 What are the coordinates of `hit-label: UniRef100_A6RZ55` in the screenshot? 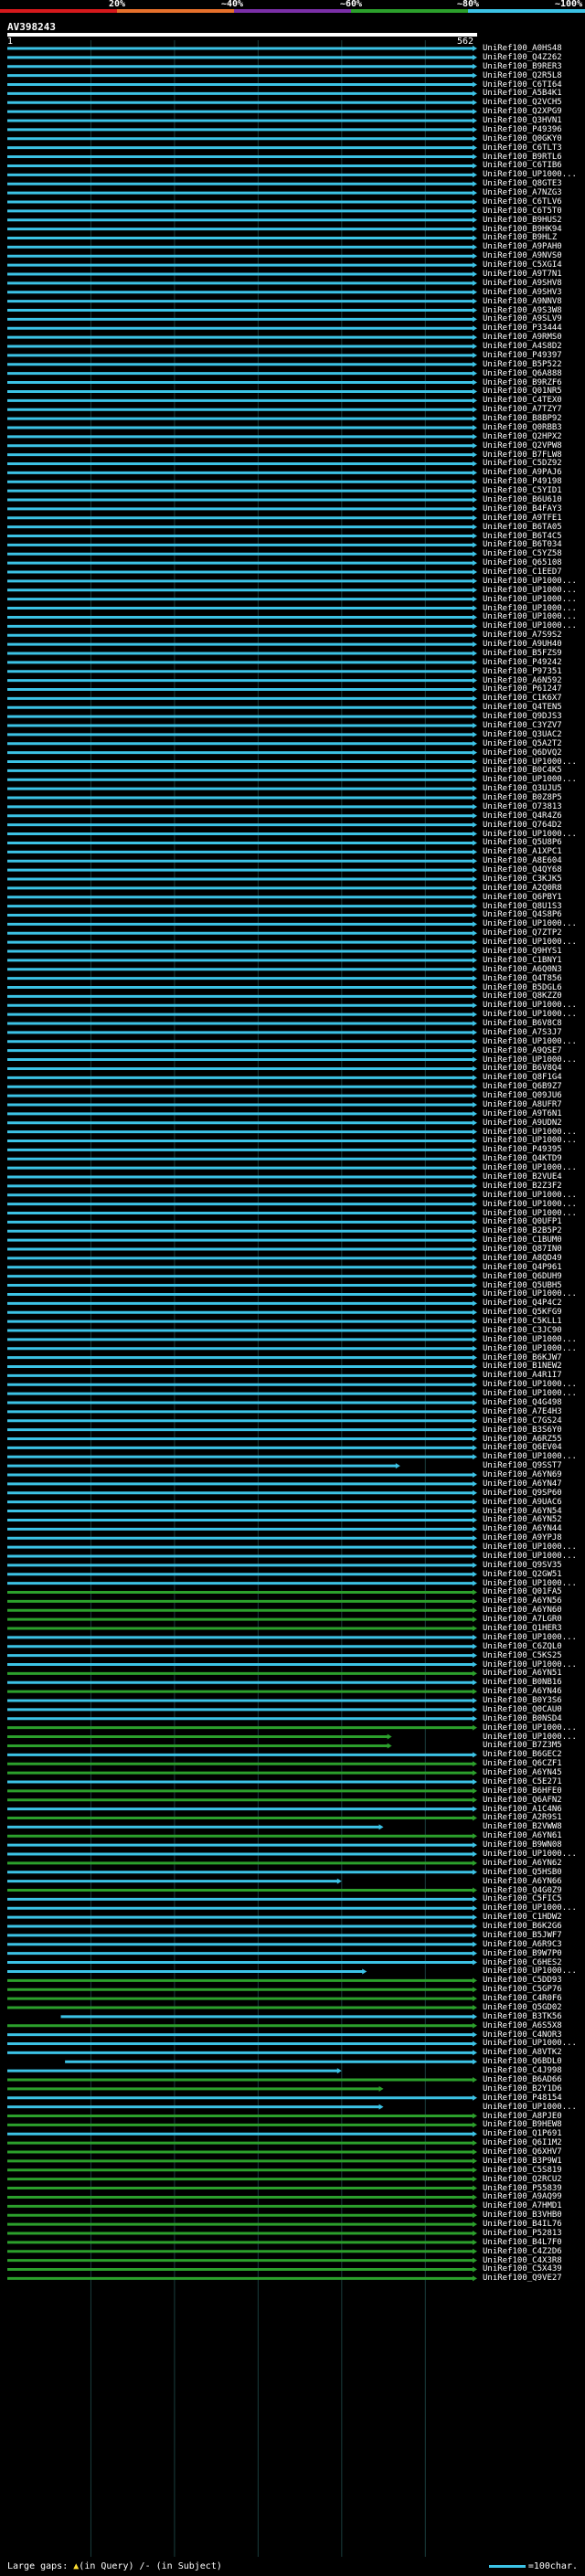 It's located at (522, 1439).